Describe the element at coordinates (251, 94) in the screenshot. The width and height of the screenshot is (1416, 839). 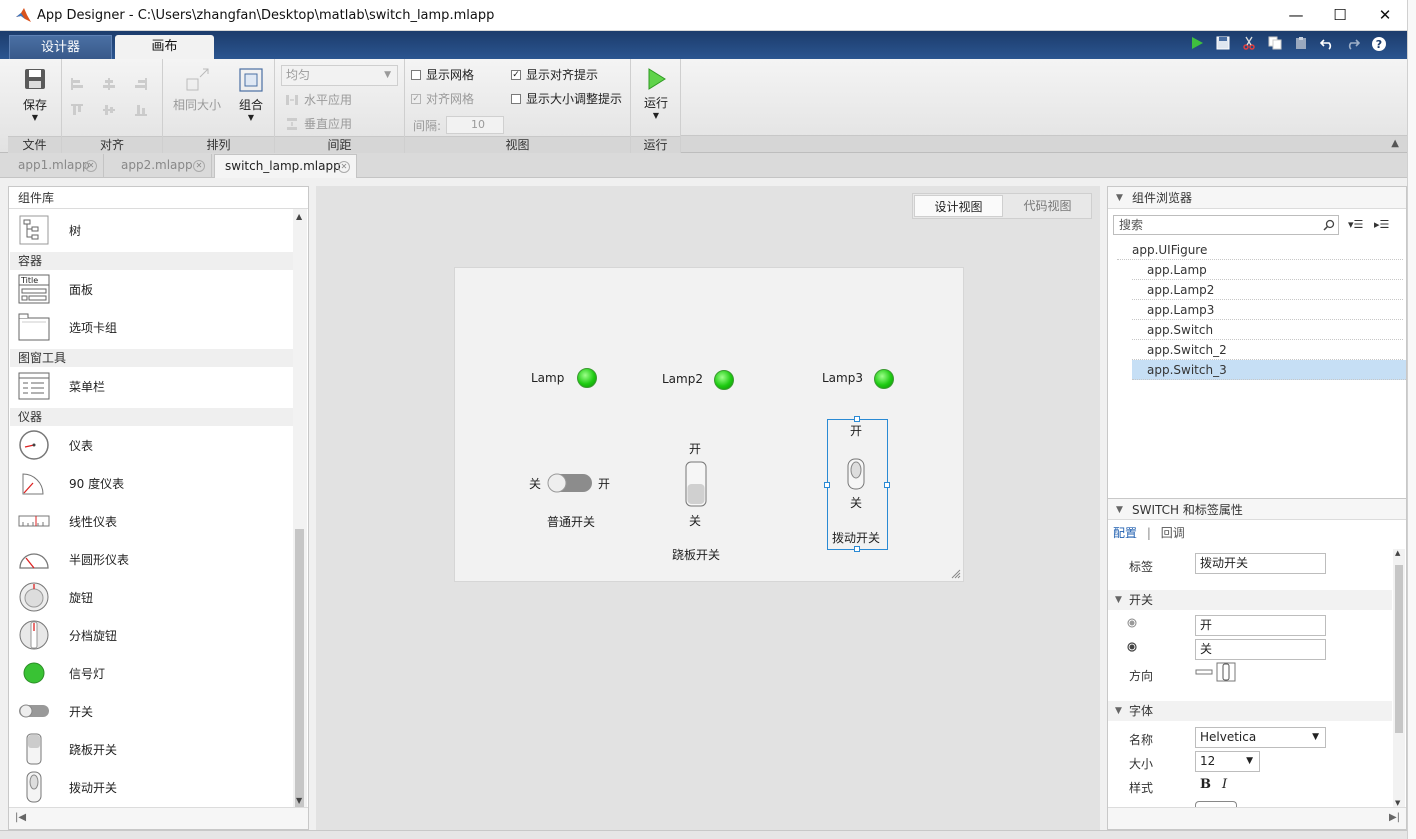
I see `group-button: 组合 ▼` at that location.